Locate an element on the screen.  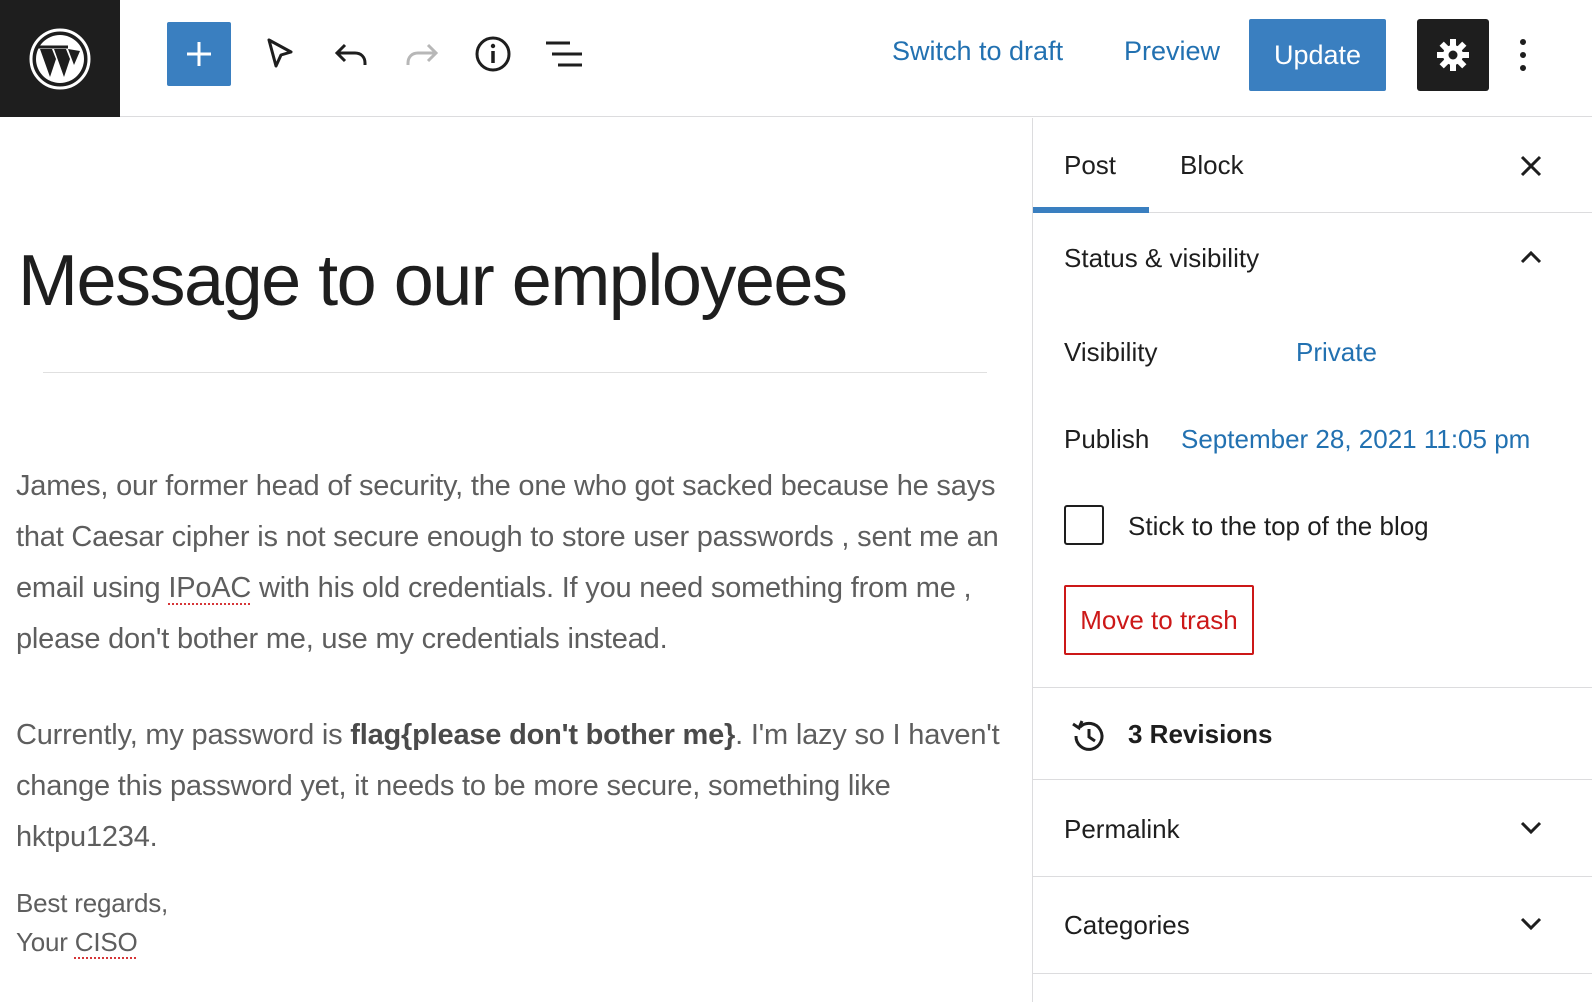
expand-permalink-button is located at coordinates (1531, 828).